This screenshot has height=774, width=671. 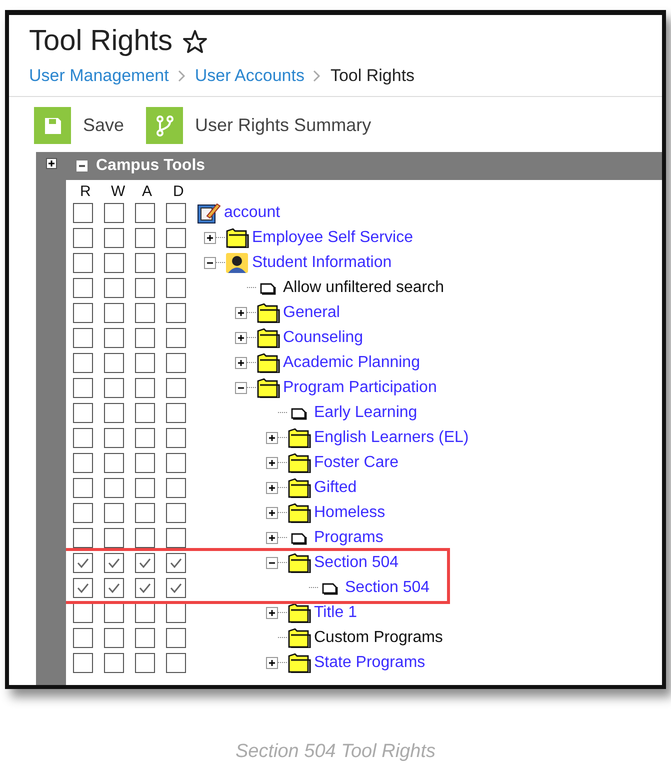 I want to click on tree-link: Student Information, so click(x=322, y=263).